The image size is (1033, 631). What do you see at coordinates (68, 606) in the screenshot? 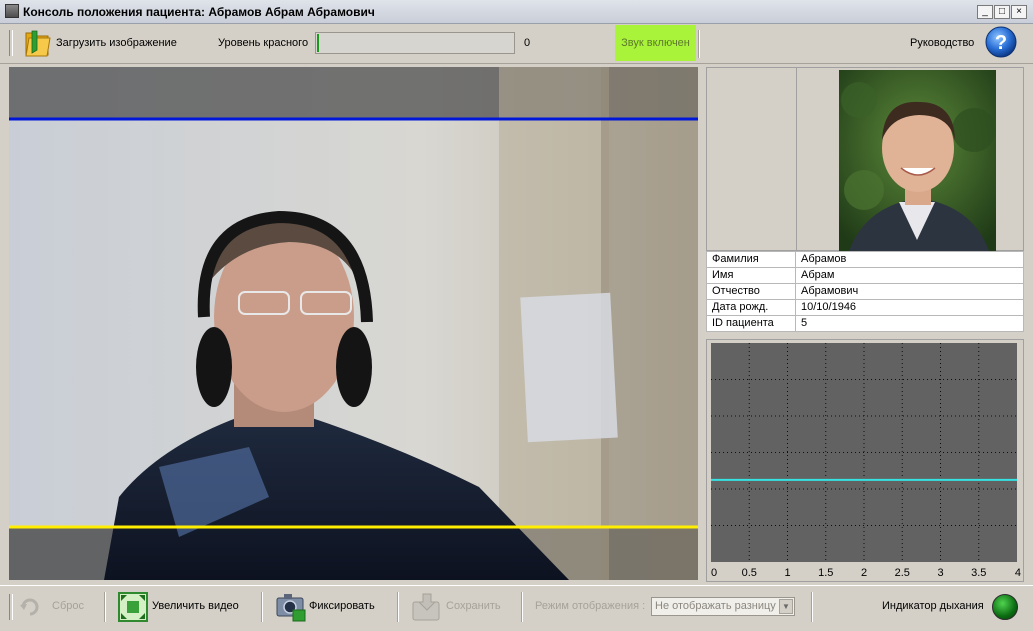
I see `reset-button: Сброс` at bounding box center [68, 606].